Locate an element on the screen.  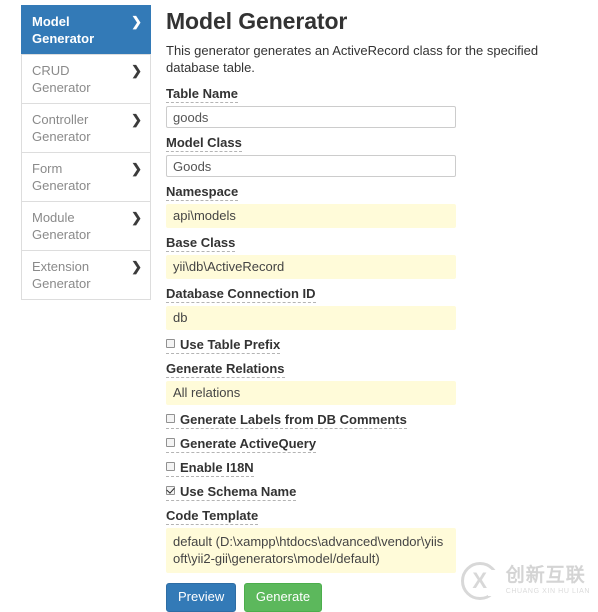
field-namespace: Namespace api\models is located at coordinates (311, 206).